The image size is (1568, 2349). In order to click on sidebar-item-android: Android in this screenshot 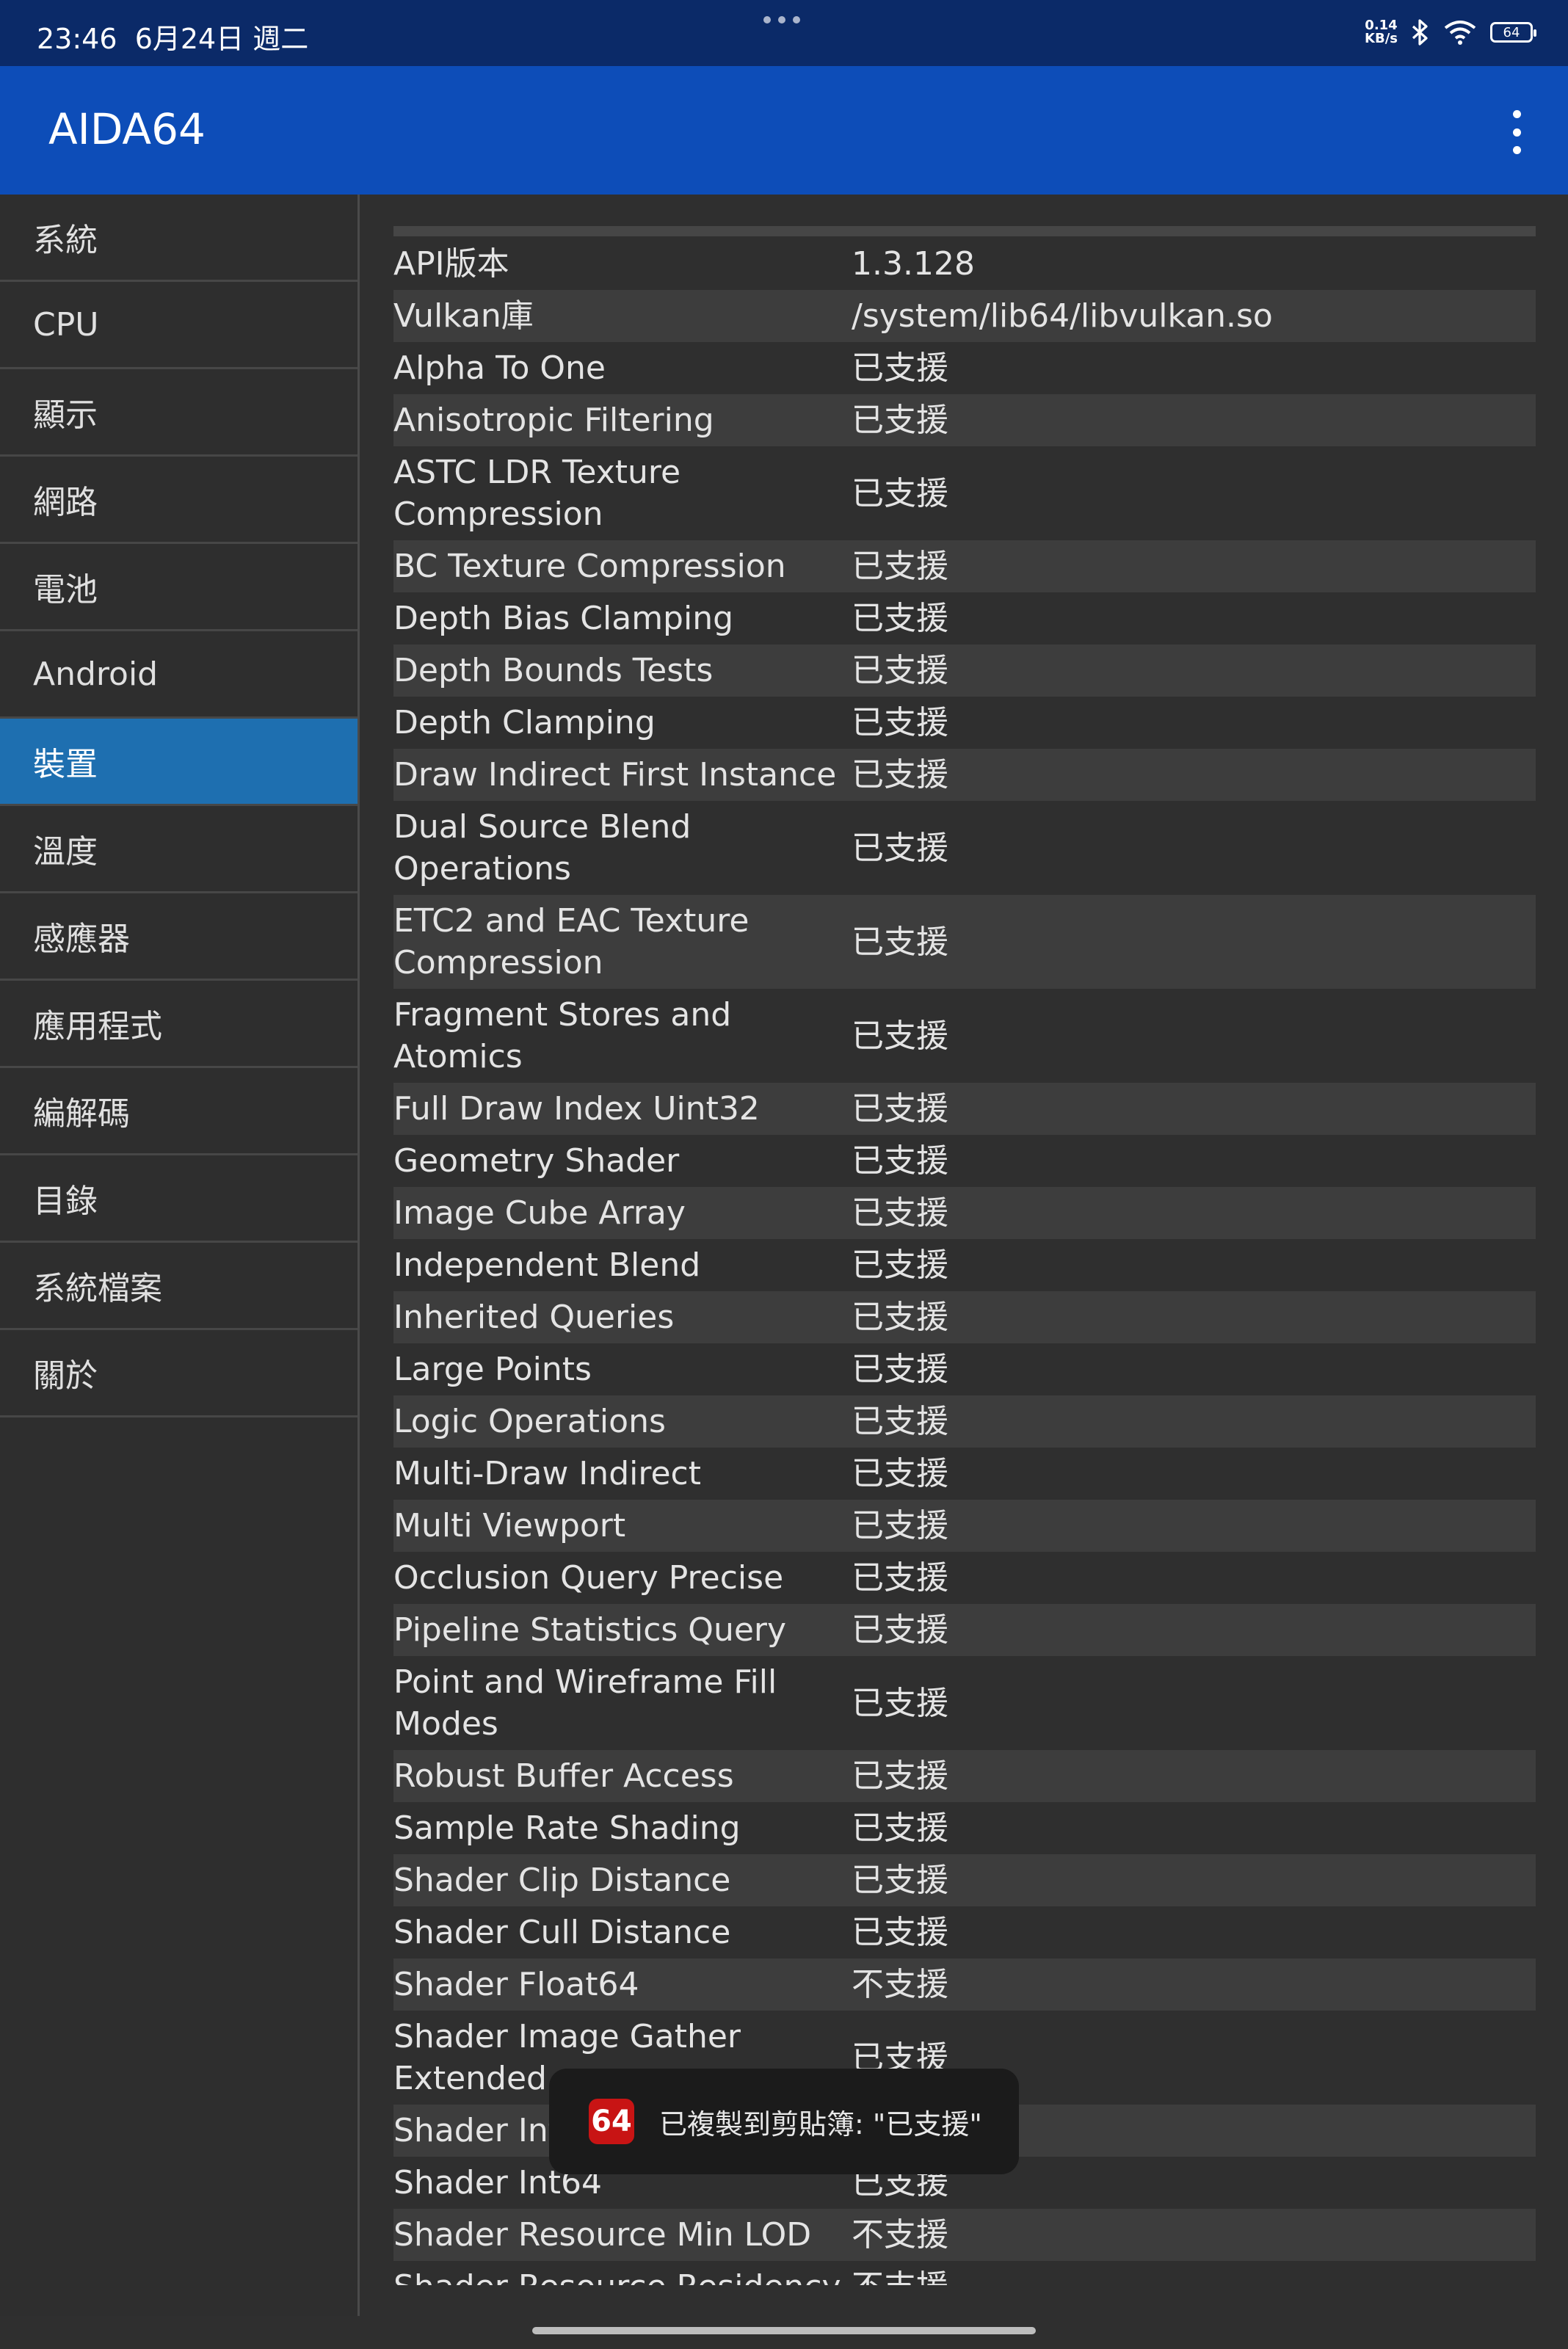, I will do `click(178, 675)`.